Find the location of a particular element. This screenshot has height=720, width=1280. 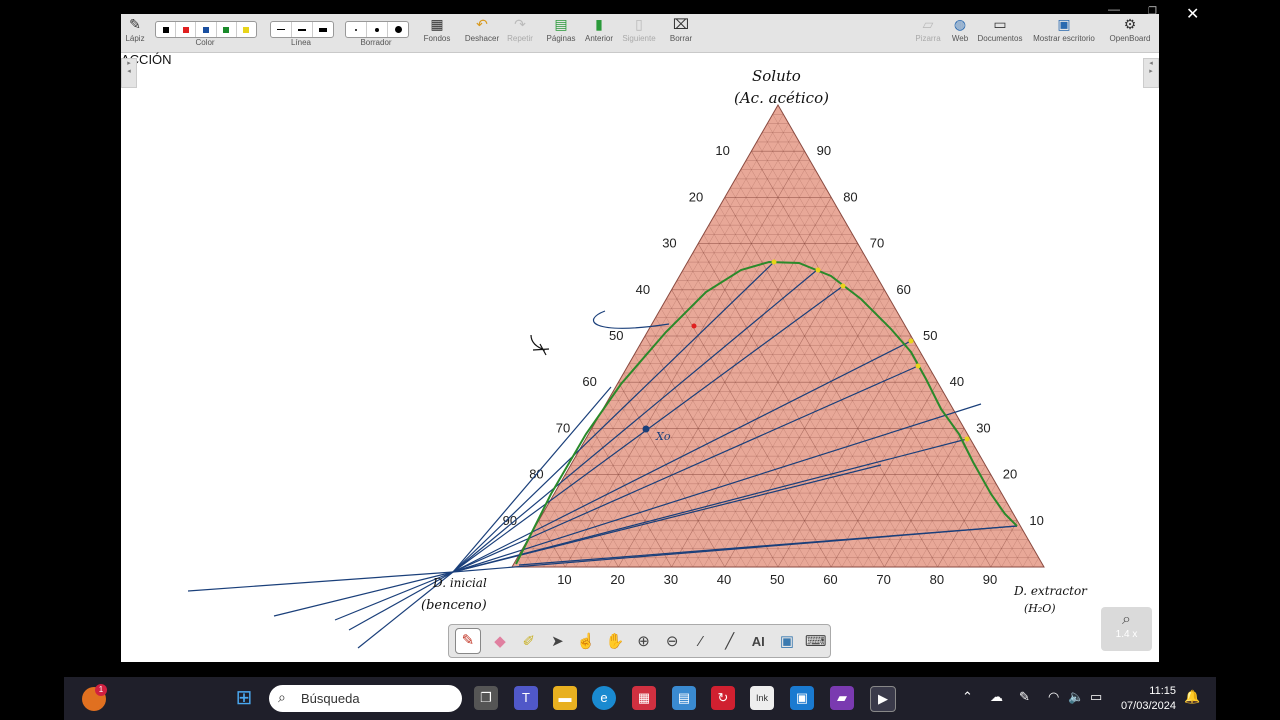

eraser-small is located at coordinates (356, 29).